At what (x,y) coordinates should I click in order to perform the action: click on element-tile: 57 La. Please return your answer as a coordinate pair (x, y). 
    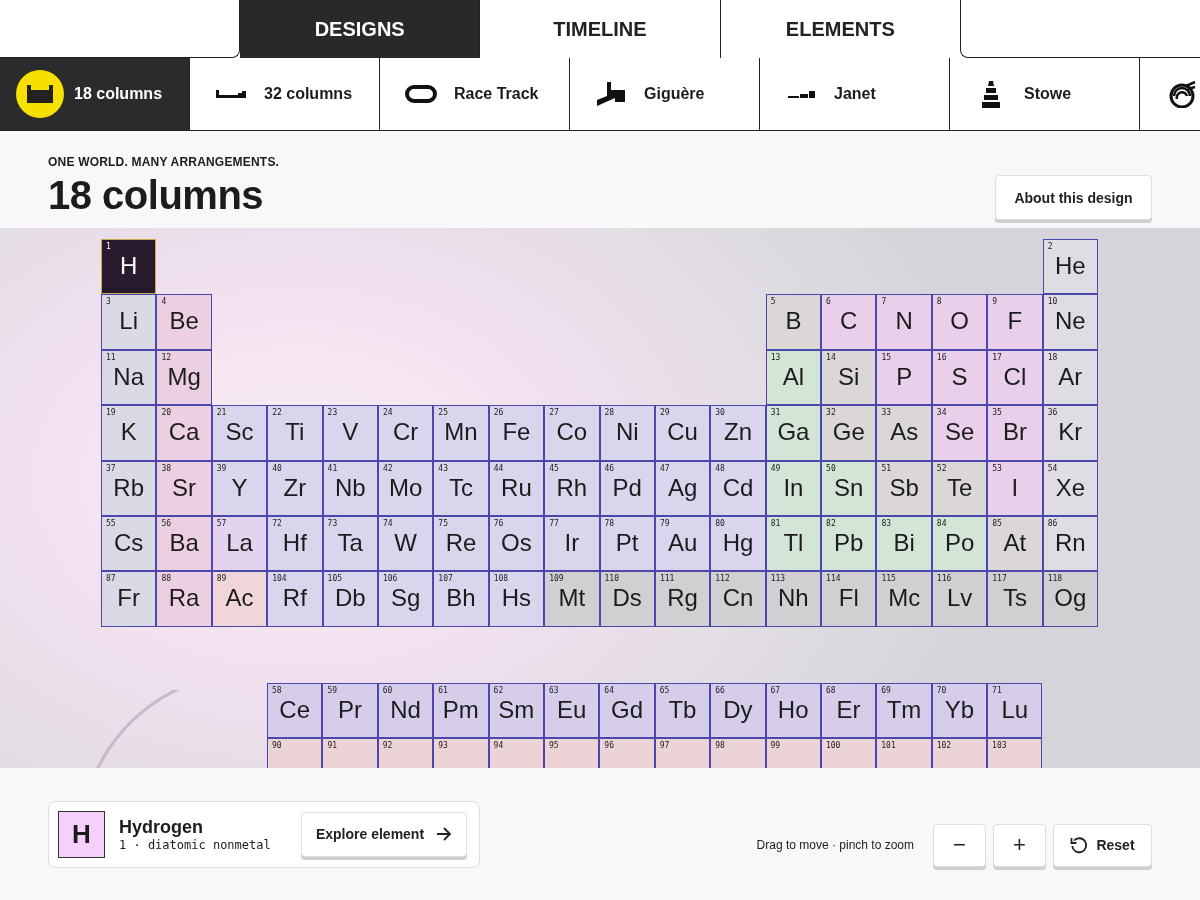
    Looking at the image, I should click on (239, 543).